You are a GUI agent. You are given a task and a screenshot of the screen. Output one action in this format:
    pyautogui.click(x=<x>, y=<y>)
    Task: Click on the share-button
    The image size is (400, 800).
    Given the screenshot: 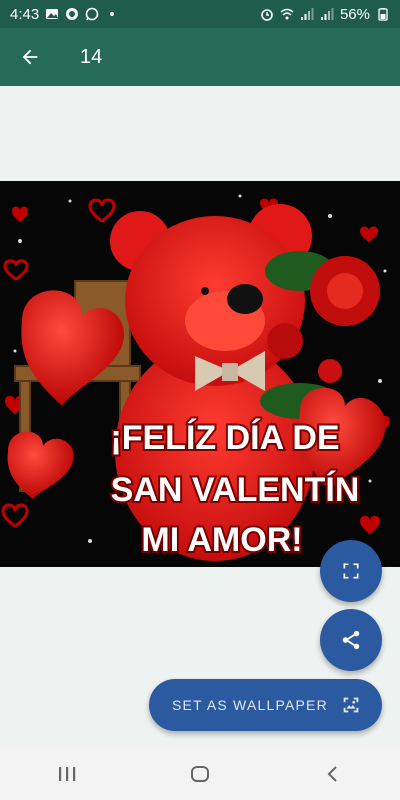 What is the action you would take?
    pyautogui.click(x=351, y=640)
    